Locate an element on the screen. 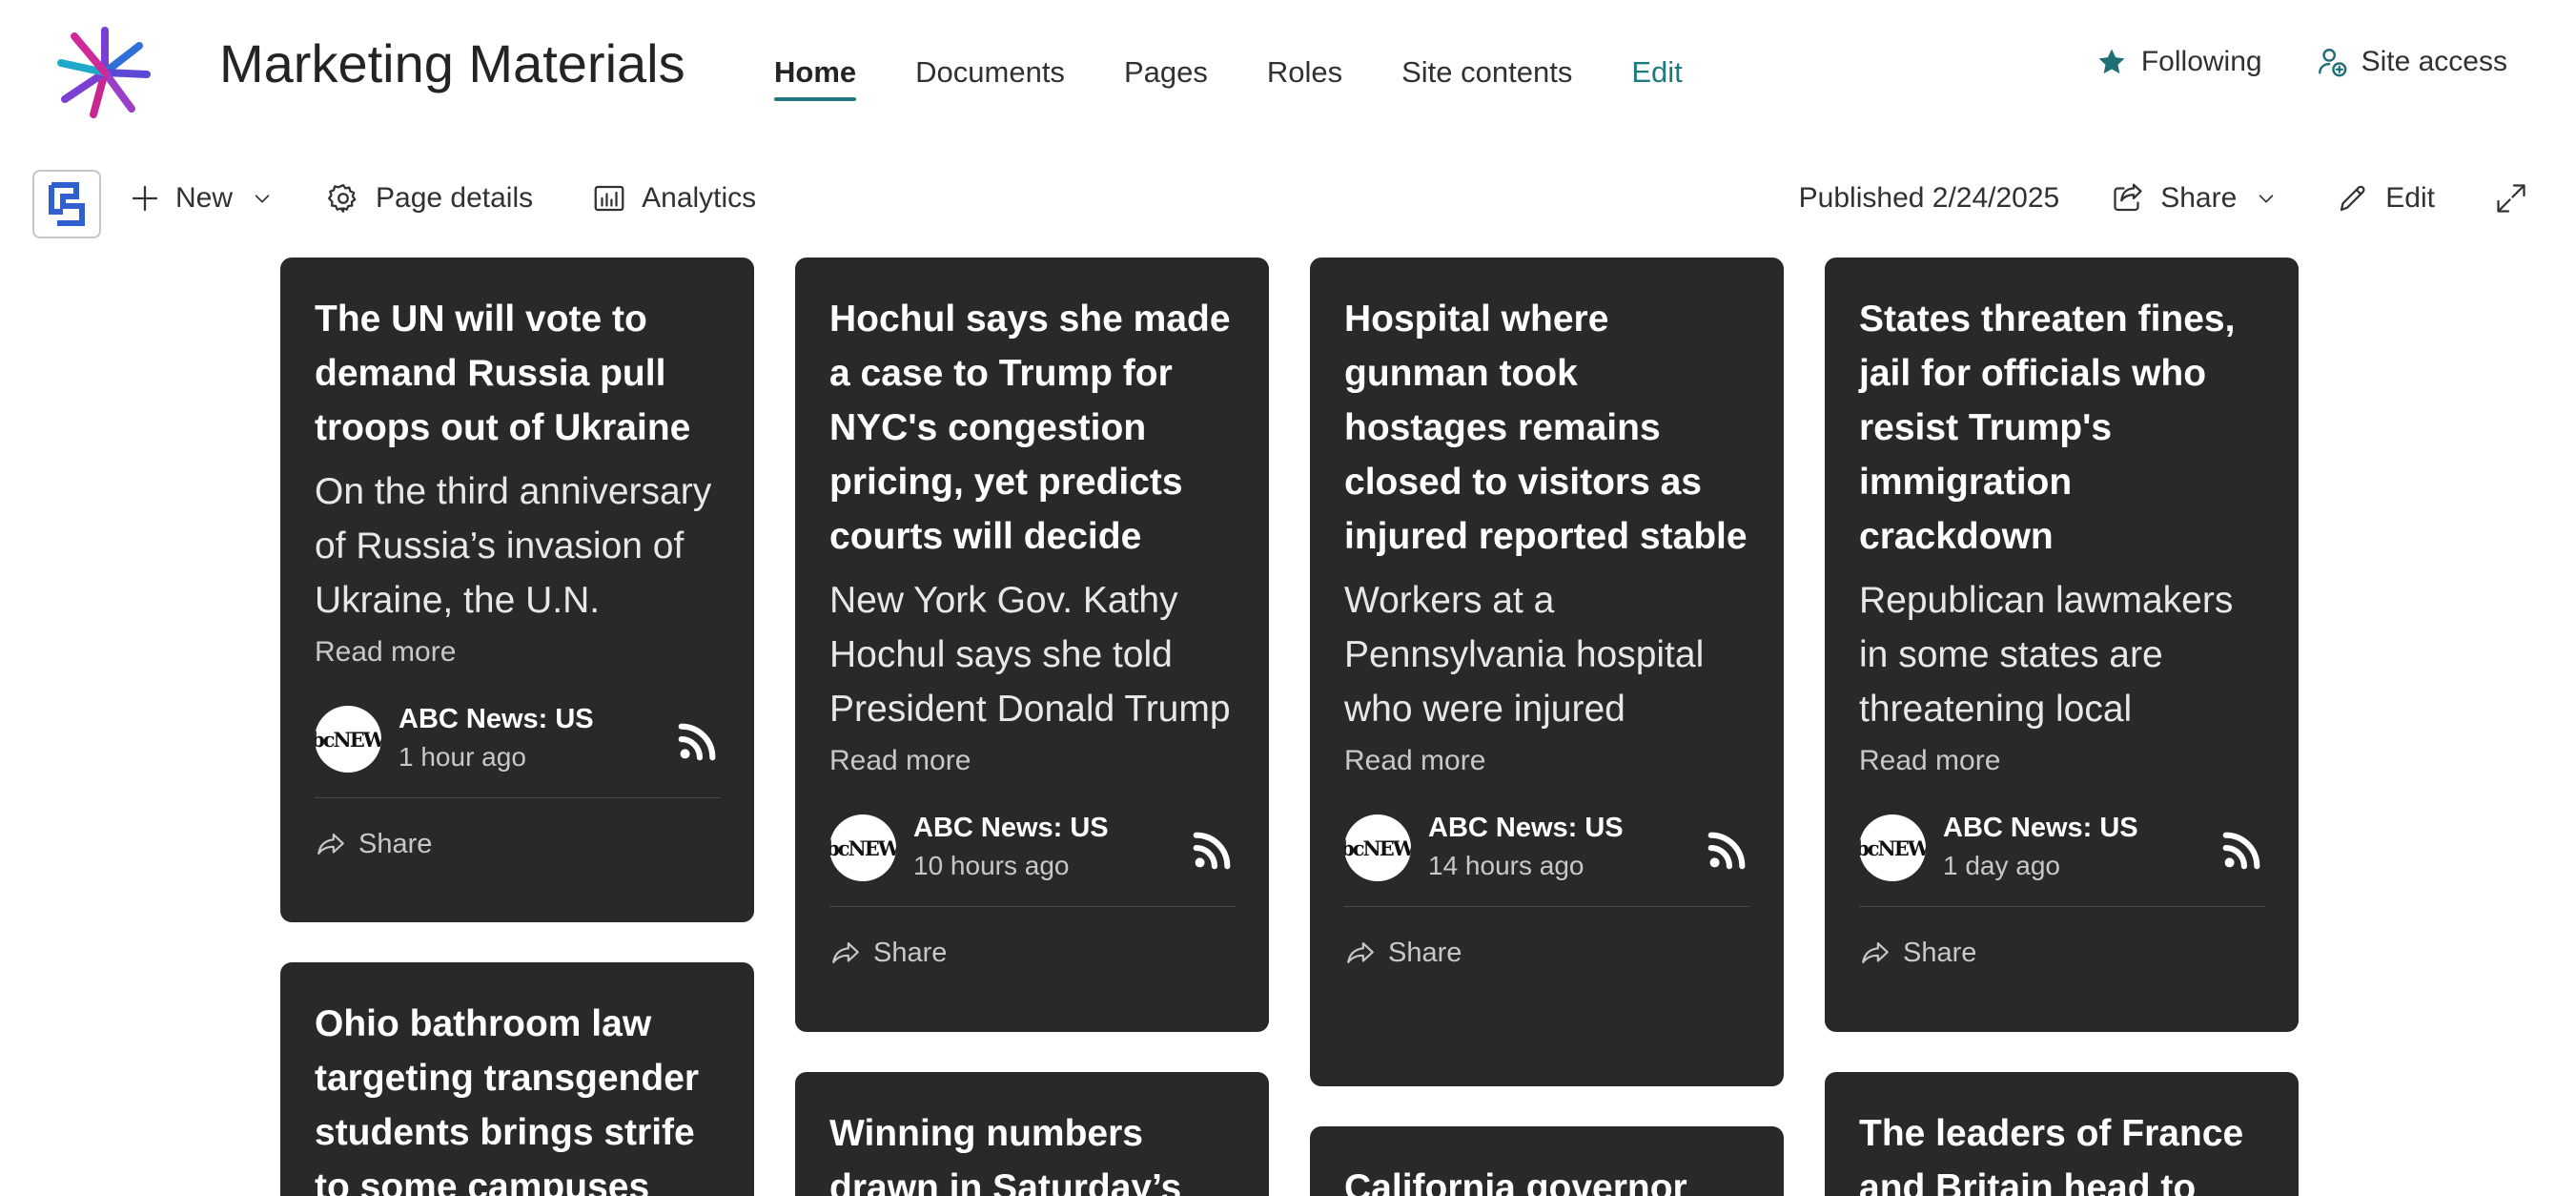 Image resolution: width=2576 pixels, height=1196 pixels. nav-item-pages: Pages is located at coordinates (1166, 72).